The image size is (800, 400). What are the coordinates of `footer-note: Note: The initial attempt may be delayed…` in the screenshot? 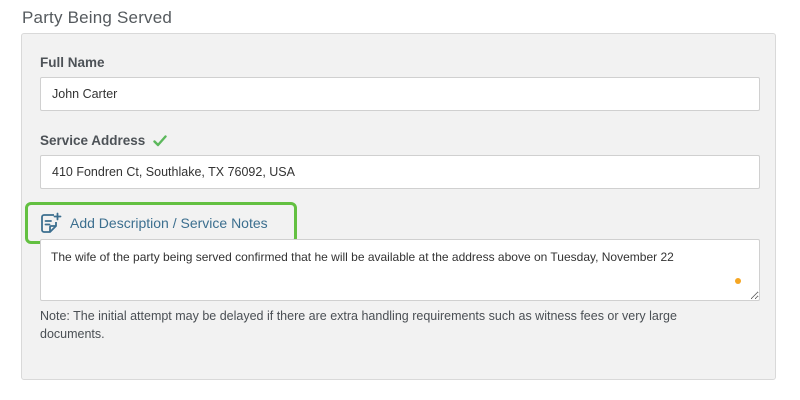 It's located at (358, 325).